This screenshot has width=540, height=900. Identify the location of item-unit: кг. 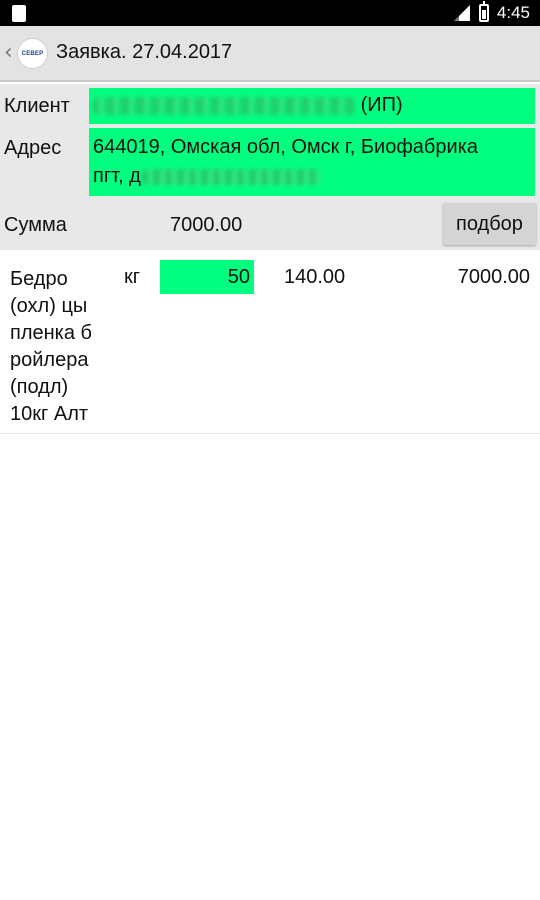
(132, 277).